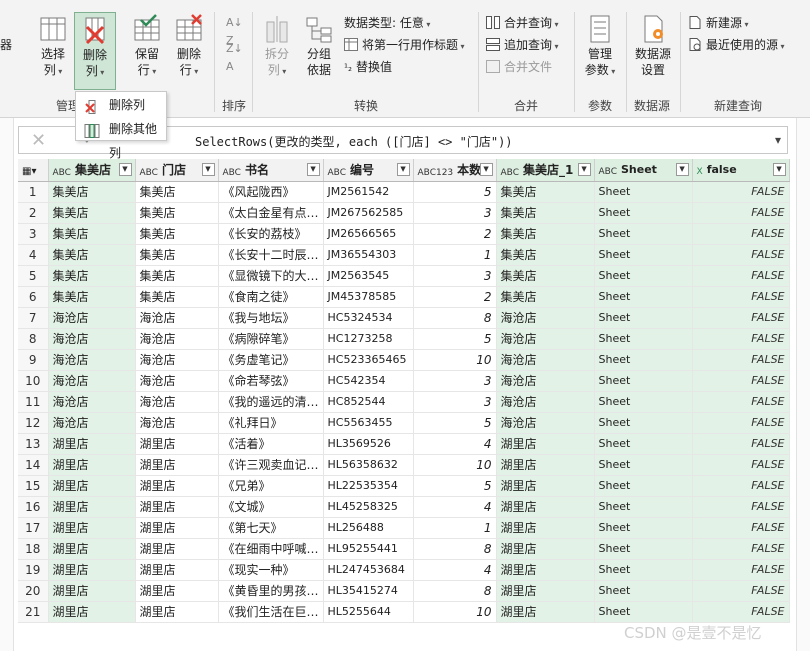 This screenshot has height=651, width=810. What do you see at coordinates (387, 24) in the screenshot?
I see `data-type-dropdown: 数据类型: 任意 ▾` at bounding box center [387, 24].